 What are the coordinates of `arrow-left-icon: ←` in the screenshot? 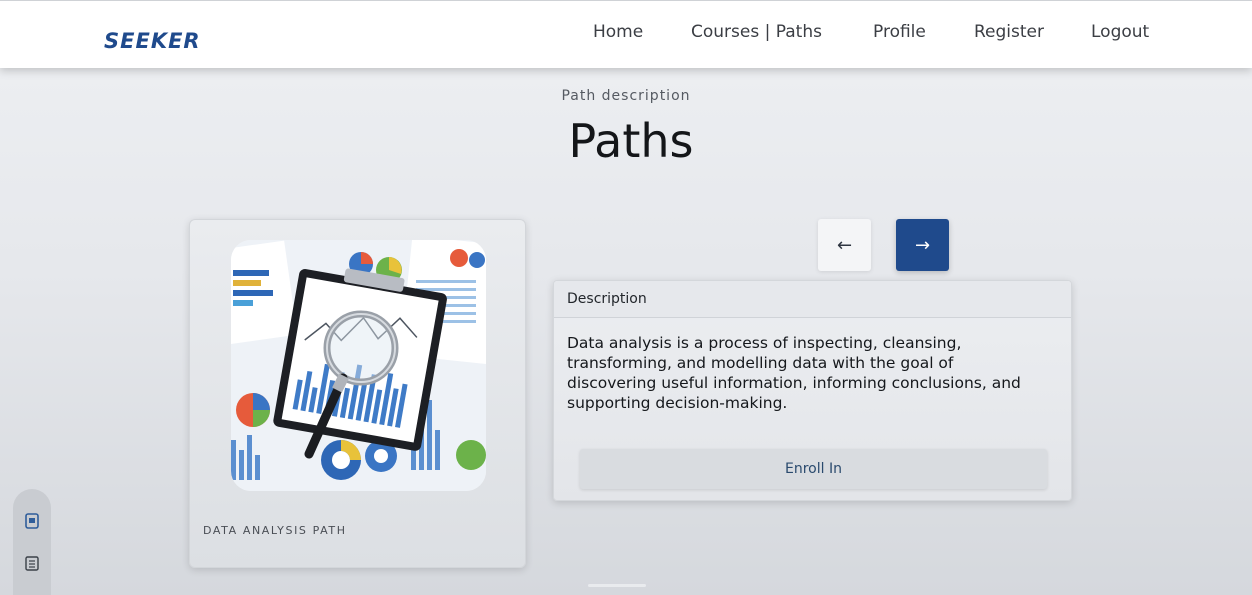 It's located at (844, 245).